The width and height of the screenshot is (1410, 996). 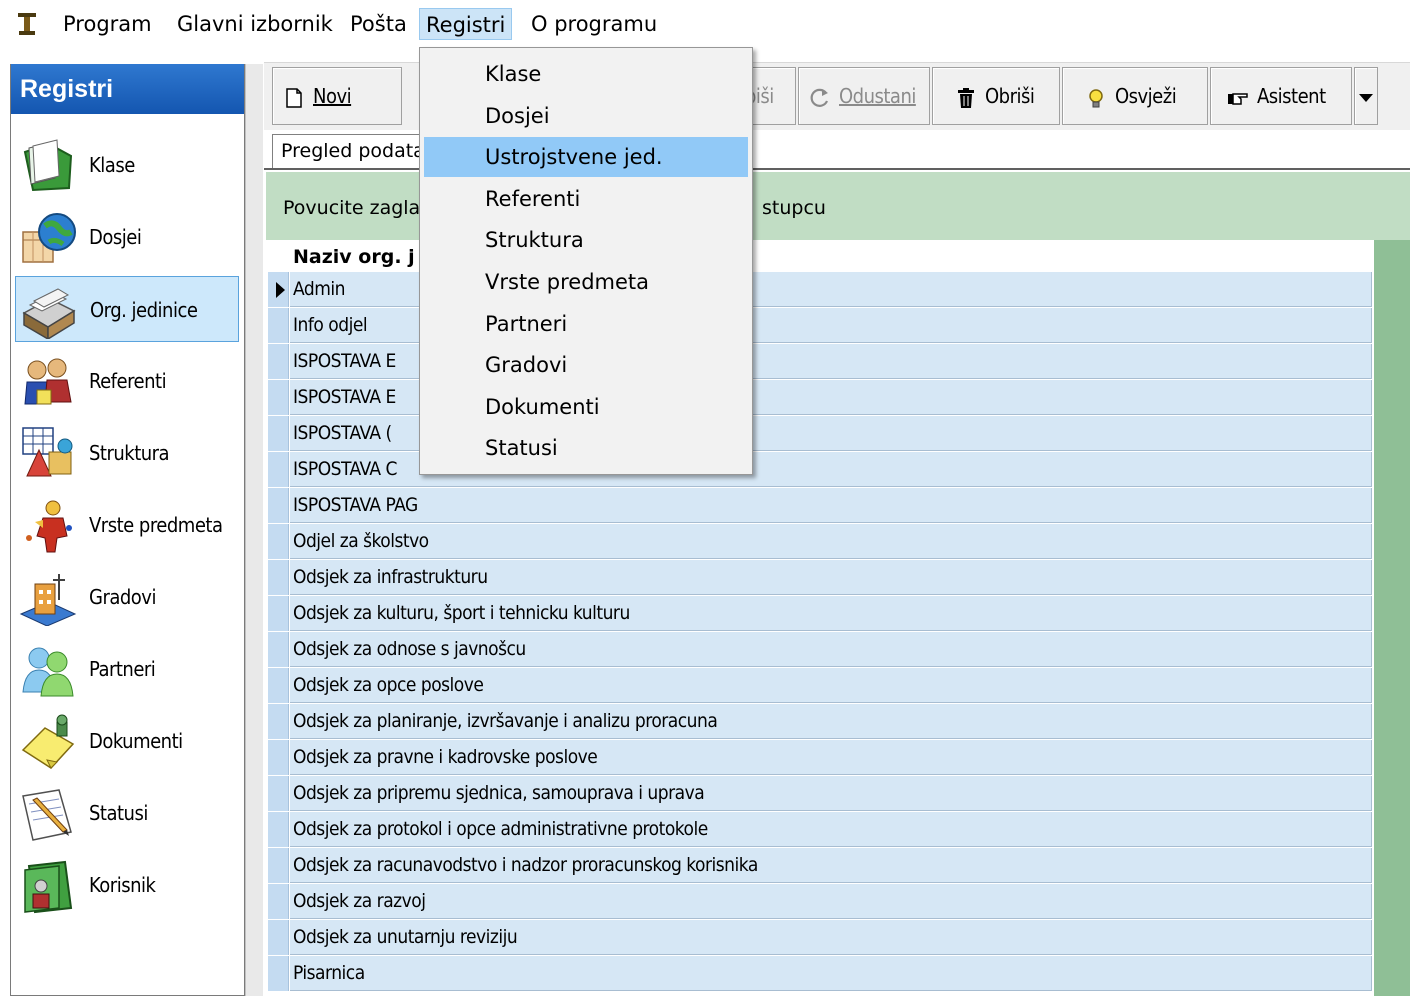 I want to click on sidebar-item-vrste-predmeta: Vrste predmeta, so click(x=127, y=525).